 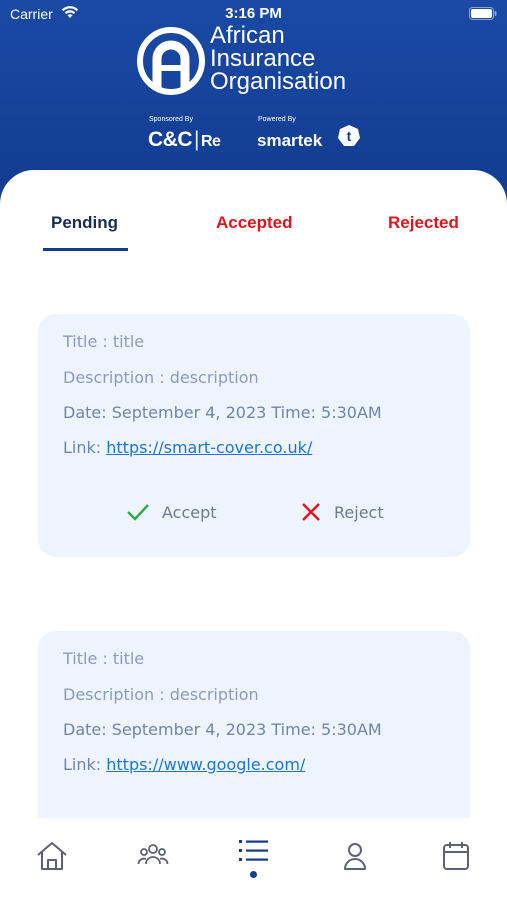 What do you see at coordinates (171, 119) in the screenshot?
I see `sponsored-by-label: Sponsored By` at bounding box center [171, 119].